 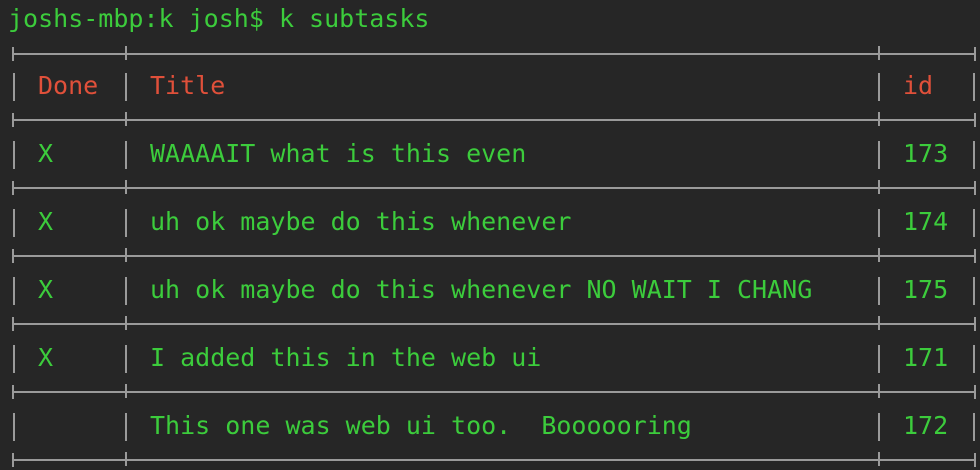 What do you see at coordinates (494, 460) in the screenshot?
I see `table-border-bottom` at bounding box center [494, 460].